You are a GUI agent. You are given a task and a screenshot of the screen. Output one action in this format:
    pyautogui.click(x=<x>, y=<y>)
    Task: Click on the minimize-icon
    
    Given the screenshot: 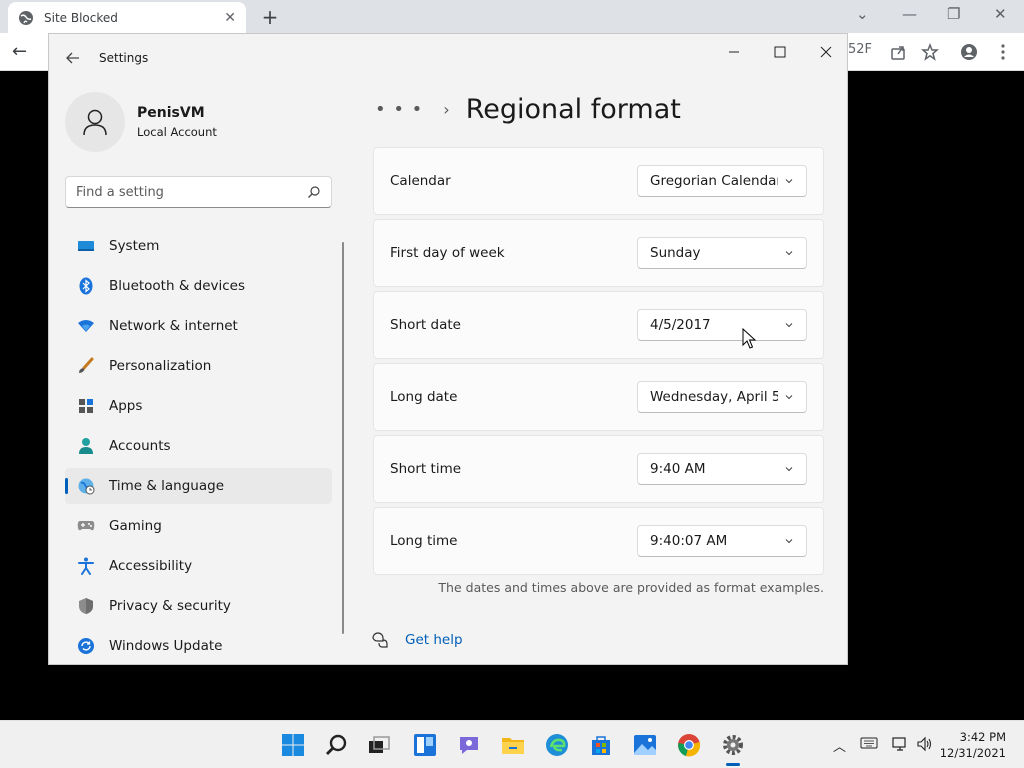 What is the action you would take?
    pyautogui.click(x=734, y=52)
    